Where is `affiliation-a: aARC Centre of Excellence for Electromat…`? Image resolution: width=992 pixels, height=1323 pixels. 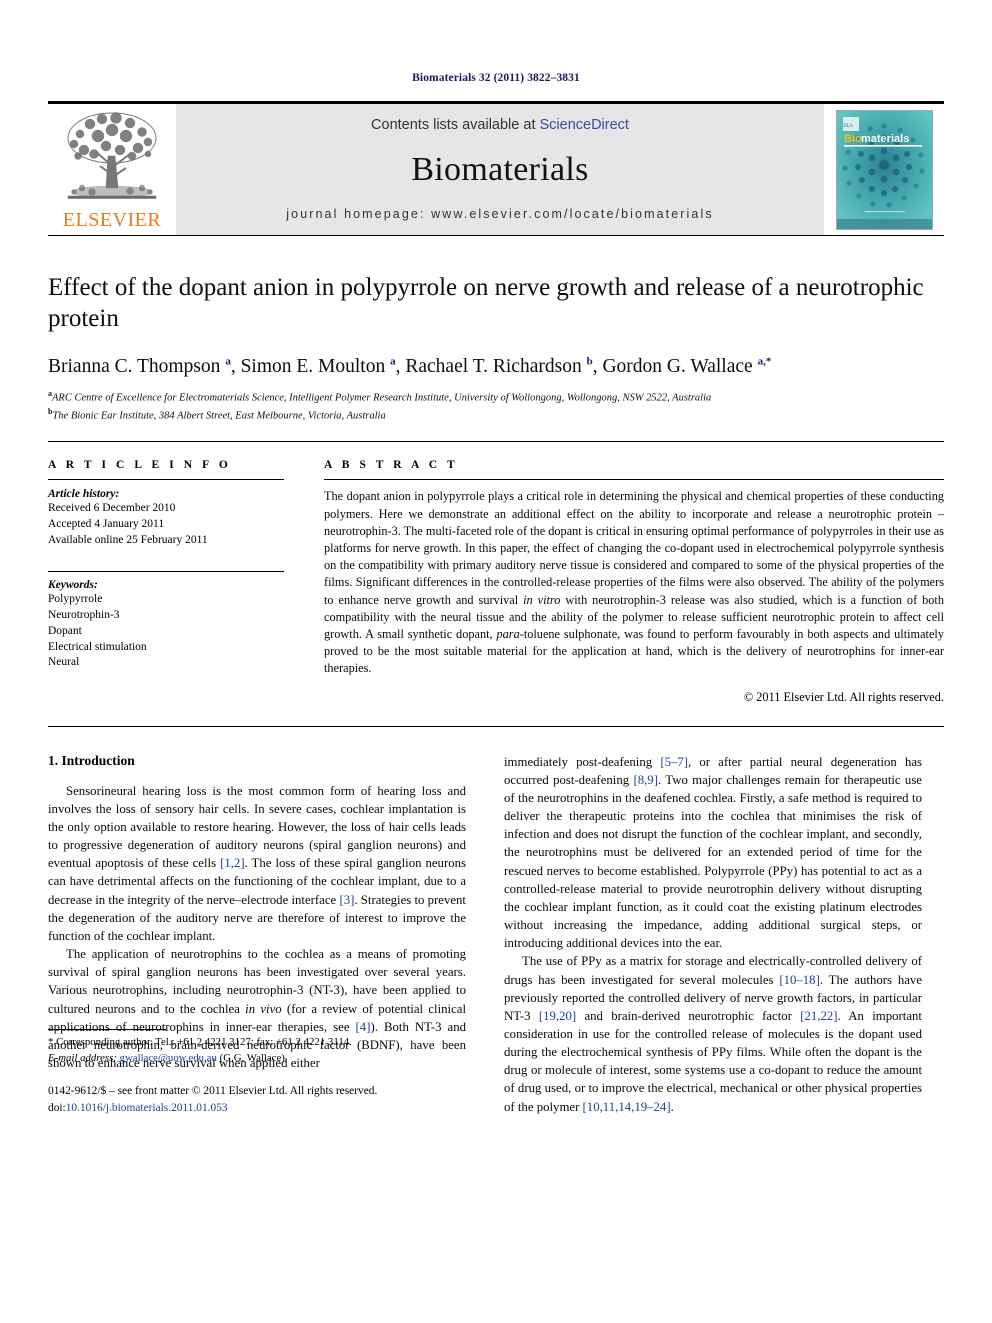 affiliation-a: aARC Centre of Excellence for Electromat… is located at coordinates (496, 397).